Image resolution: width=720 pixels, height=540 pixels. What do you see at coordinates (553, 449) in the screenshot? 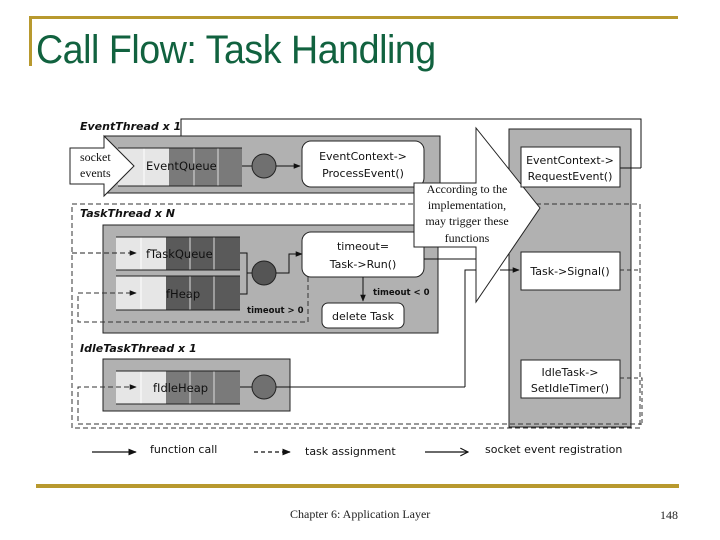
I see `legend-socket-registration: socket event registration` at bounding box center [553, 449].